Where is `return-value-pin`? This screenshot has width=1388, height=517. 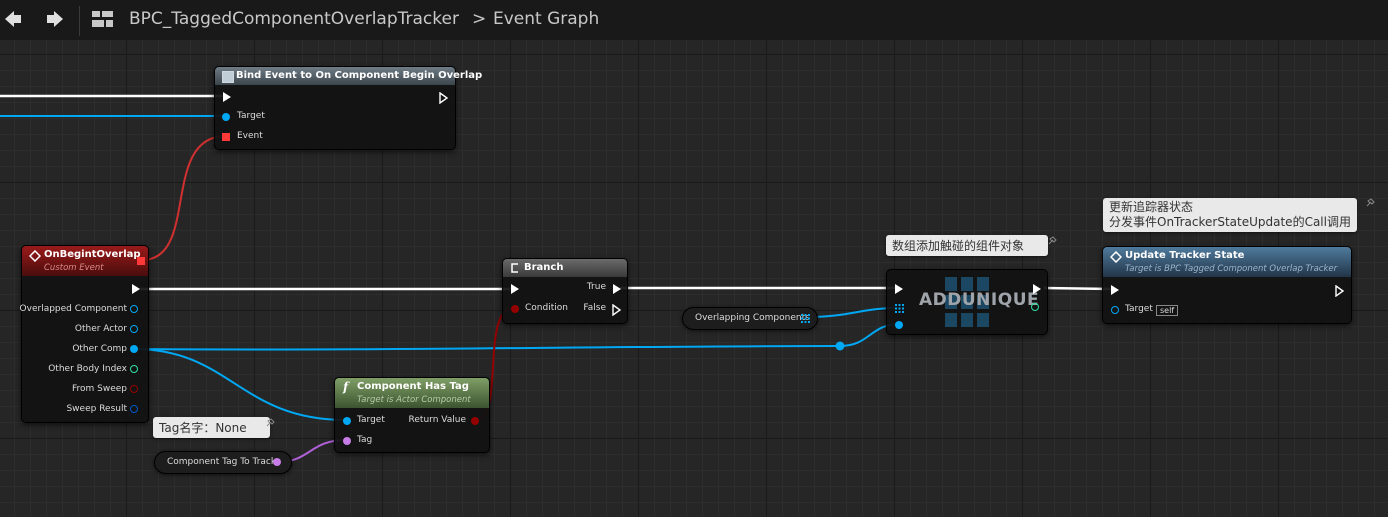 return-value-pin is located at coordinates (475, 421).